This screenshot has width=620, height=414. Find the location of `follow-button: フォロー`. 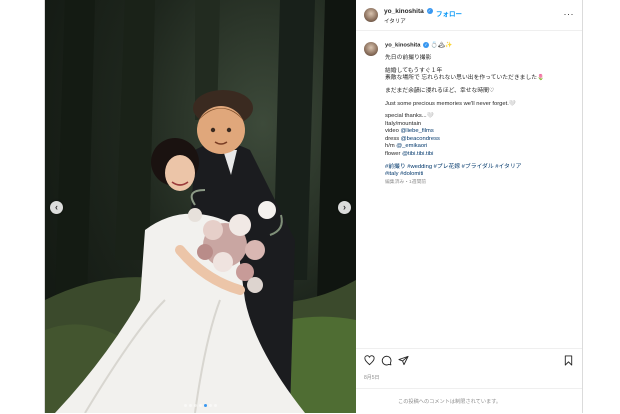

follow-button: フォロー is located at coordinates (449, 13).